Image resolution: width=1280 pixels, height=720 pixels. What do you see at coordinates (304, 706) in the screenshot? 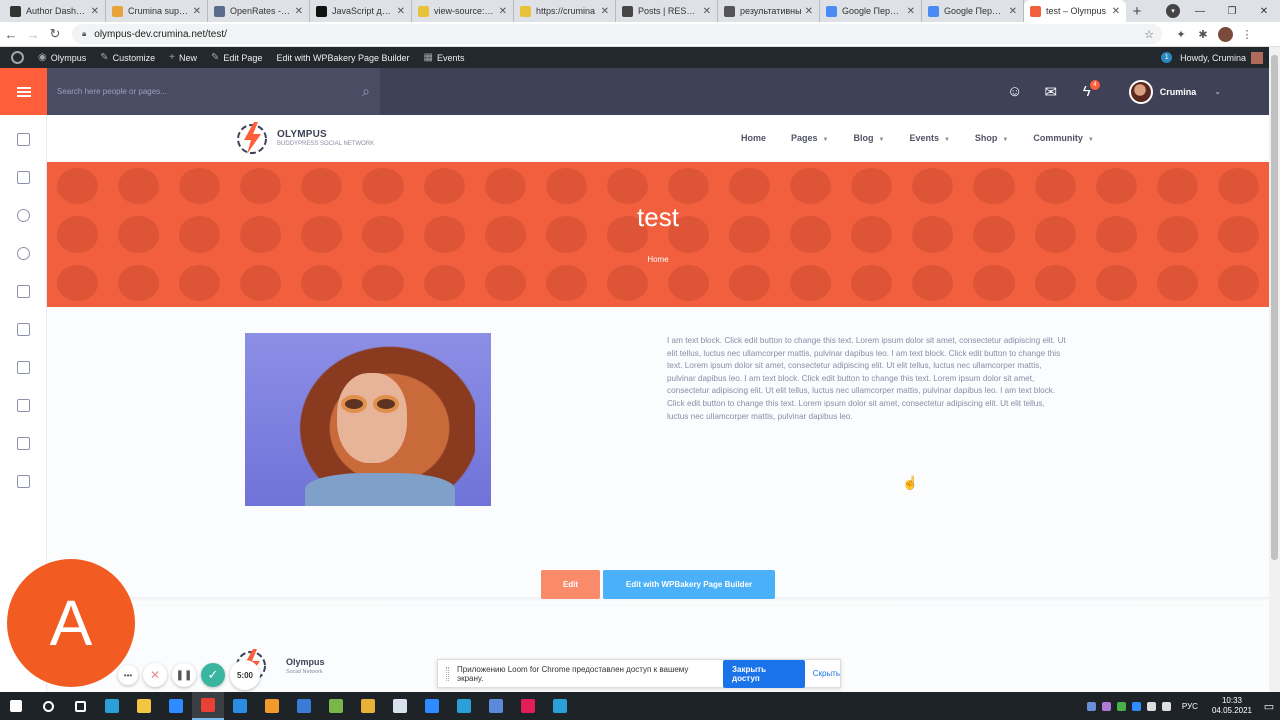
I see `taskbar-save-icon` at bounding box center [304, 706].